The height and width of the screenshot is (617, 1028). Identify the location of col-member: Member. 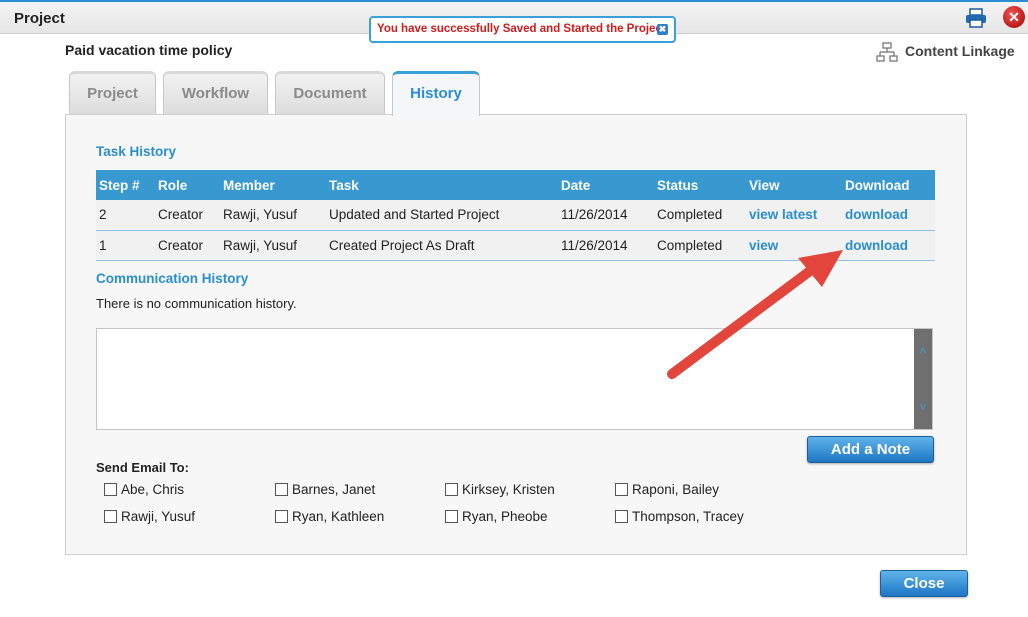
(273, 185).